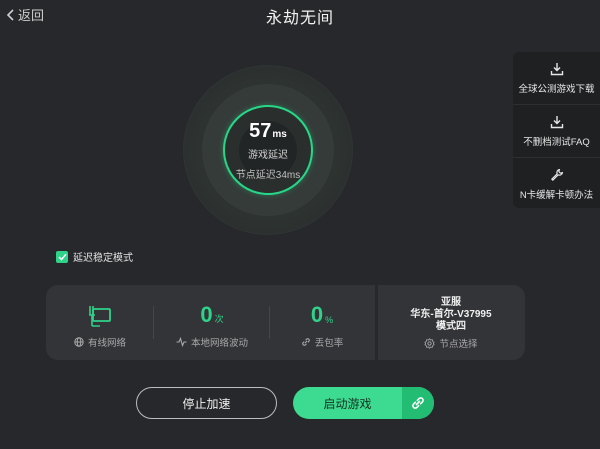  Describe the element at coordinates (219, 319) in the screenshot. I see `jitter-unit: 次` at that location.